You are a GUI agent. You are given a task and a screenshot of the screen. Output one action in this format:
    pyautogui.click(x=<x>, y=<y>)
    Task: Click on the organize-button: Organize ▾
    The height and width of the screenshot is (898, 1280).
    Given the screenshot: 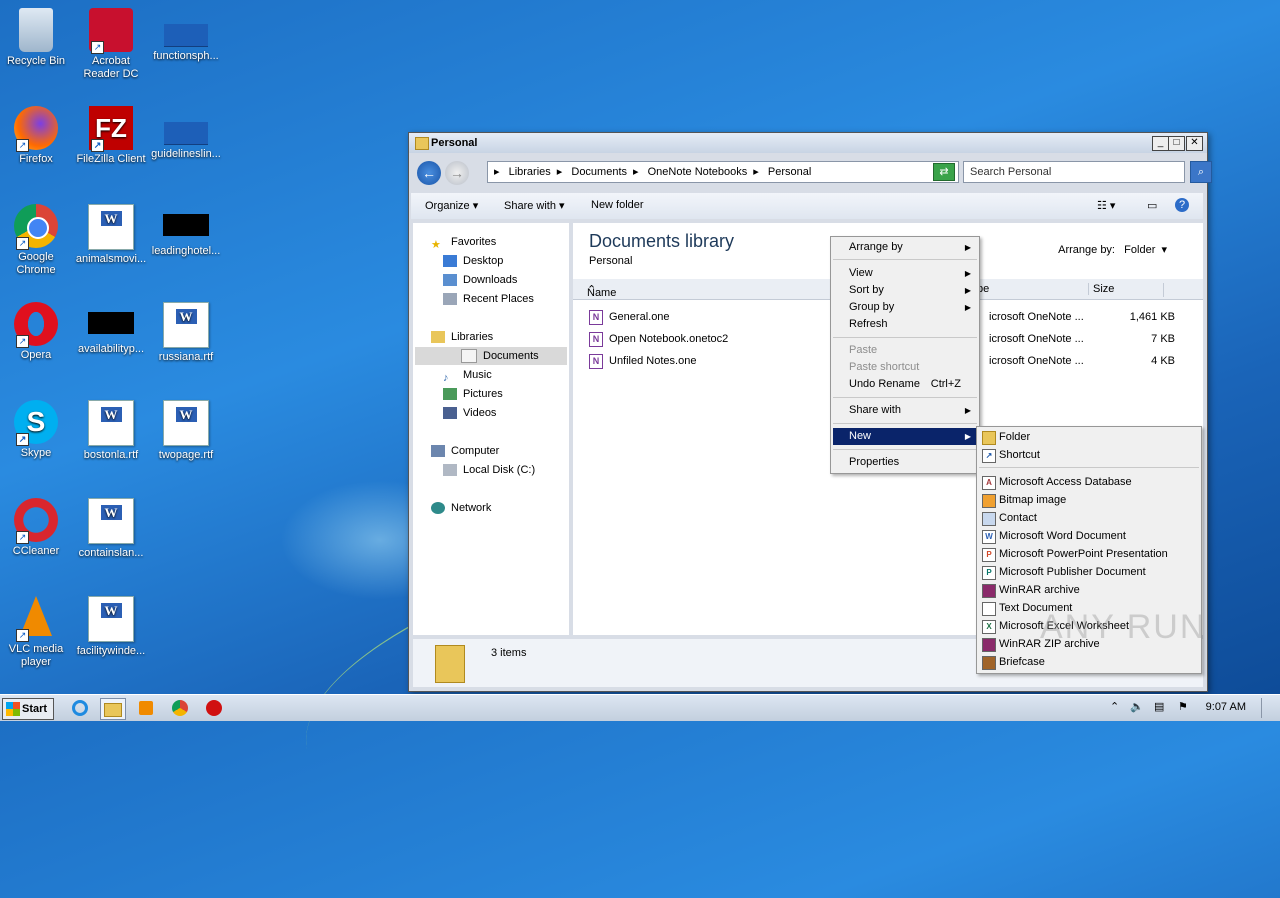 What is the action you would take?
    pyautogui.click(x=451, y=205)
    